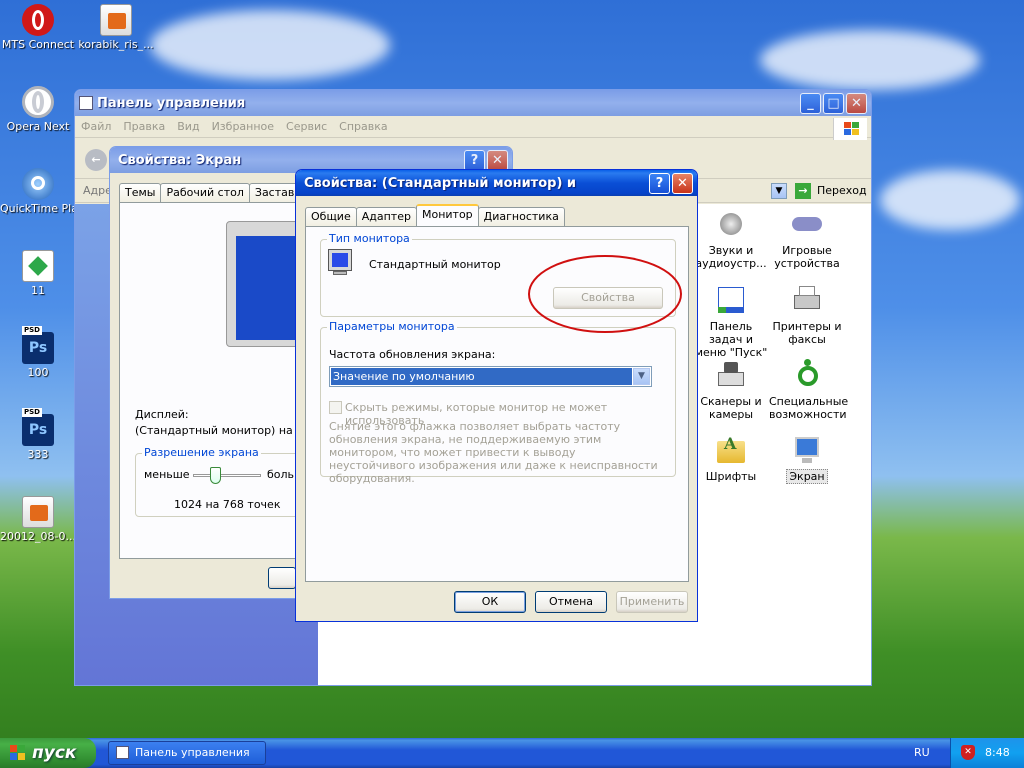 The height and width of the screenshot is (768, 1024). Describe the element at coordinates (731, 450) in the screenshot. I see `fonts-folder-icon: A` at that location.